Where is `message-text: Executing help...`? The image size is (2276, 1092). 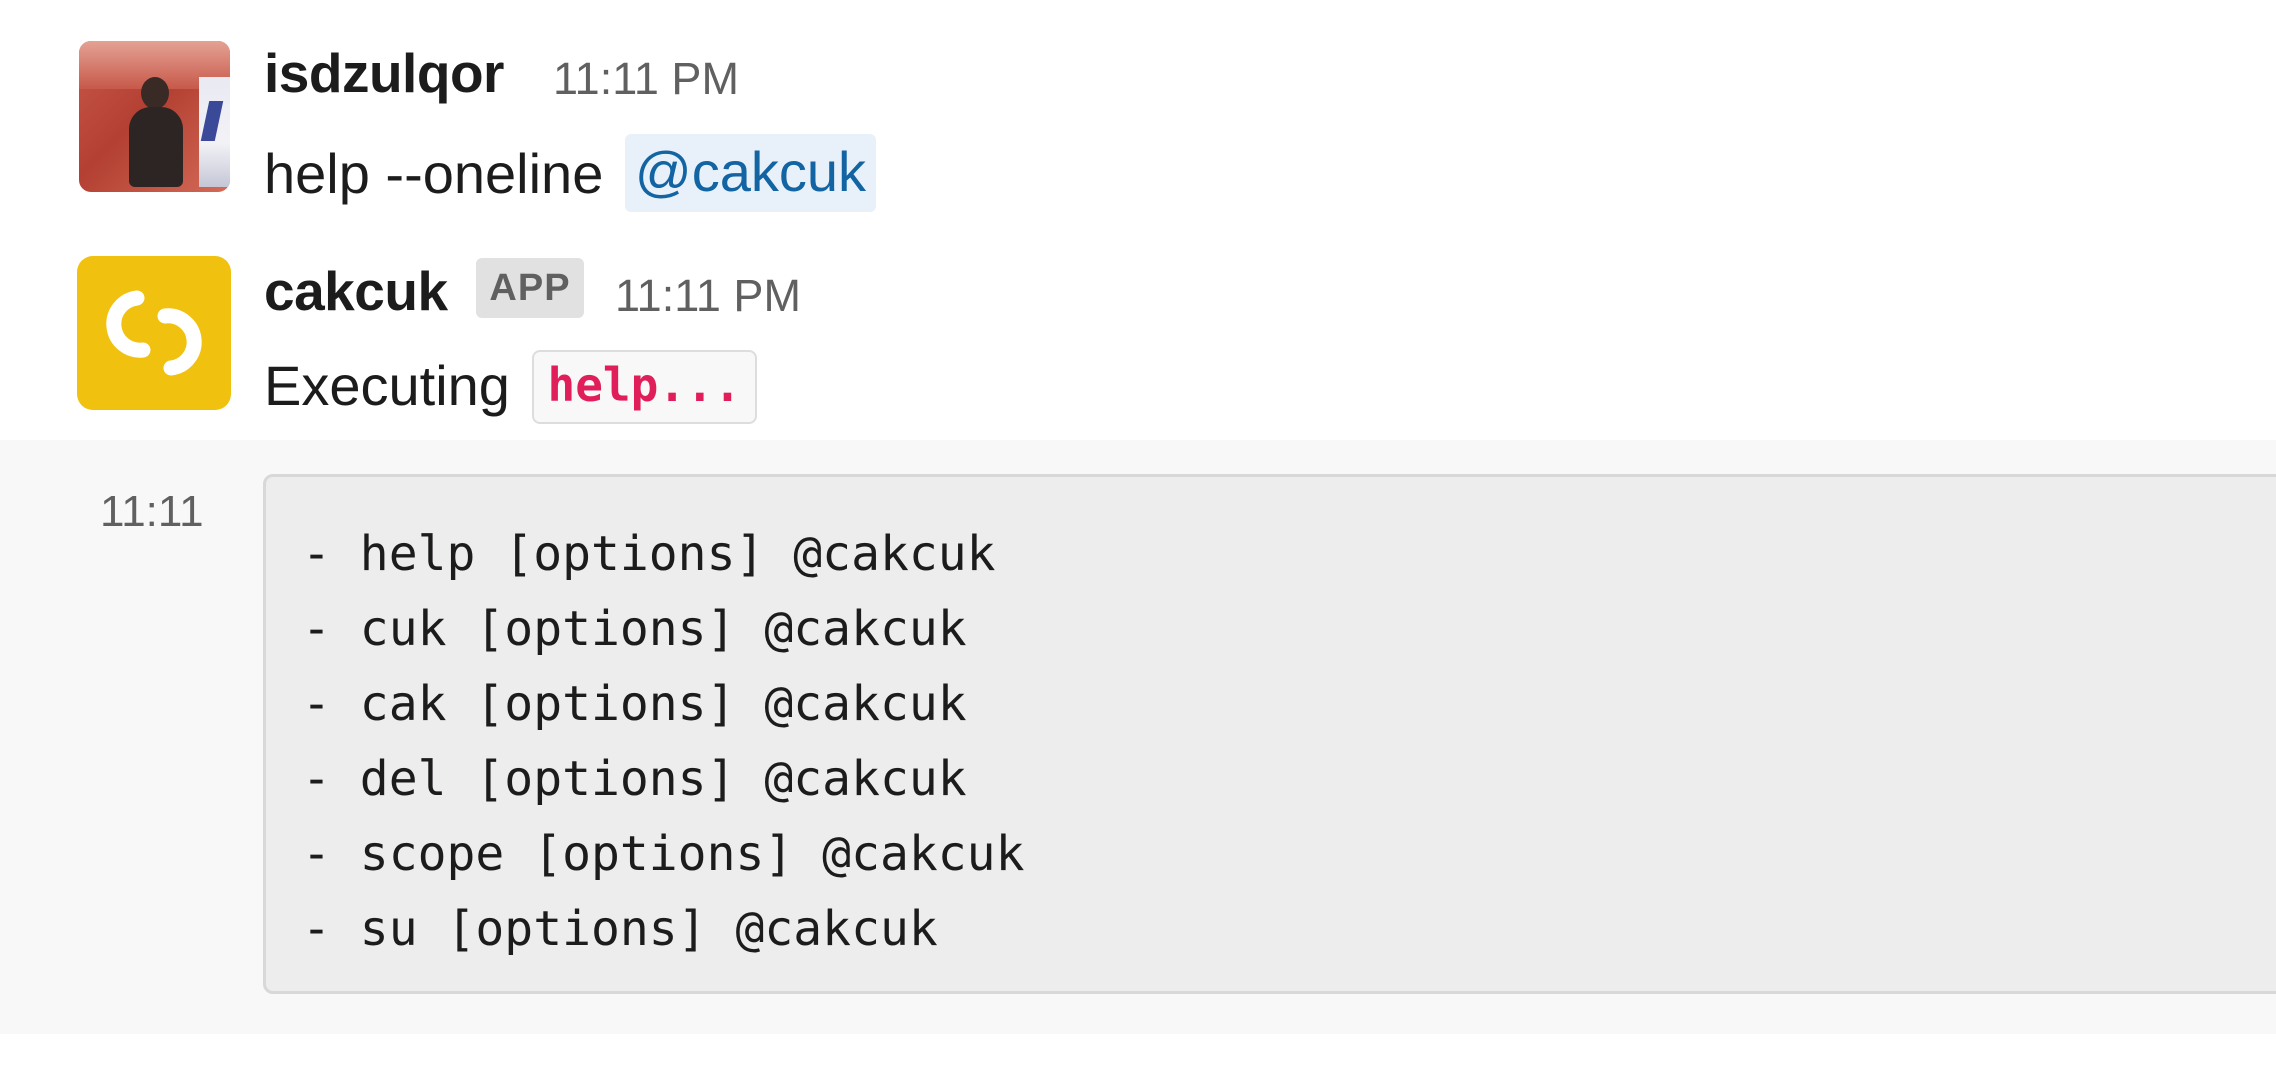
message-text: Executing help... is located at coordinates (511, 389).